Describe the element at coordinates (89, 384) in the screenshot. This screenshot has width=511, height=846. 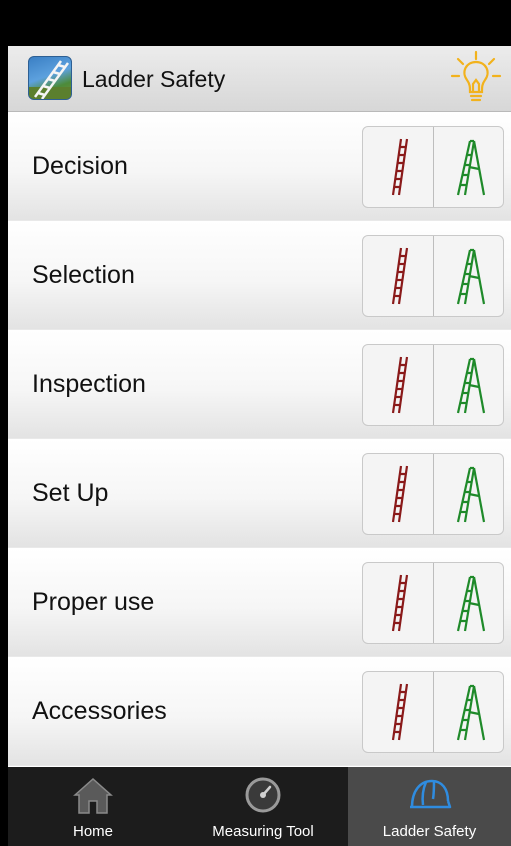
I see `row-label: Inspection` at that location.